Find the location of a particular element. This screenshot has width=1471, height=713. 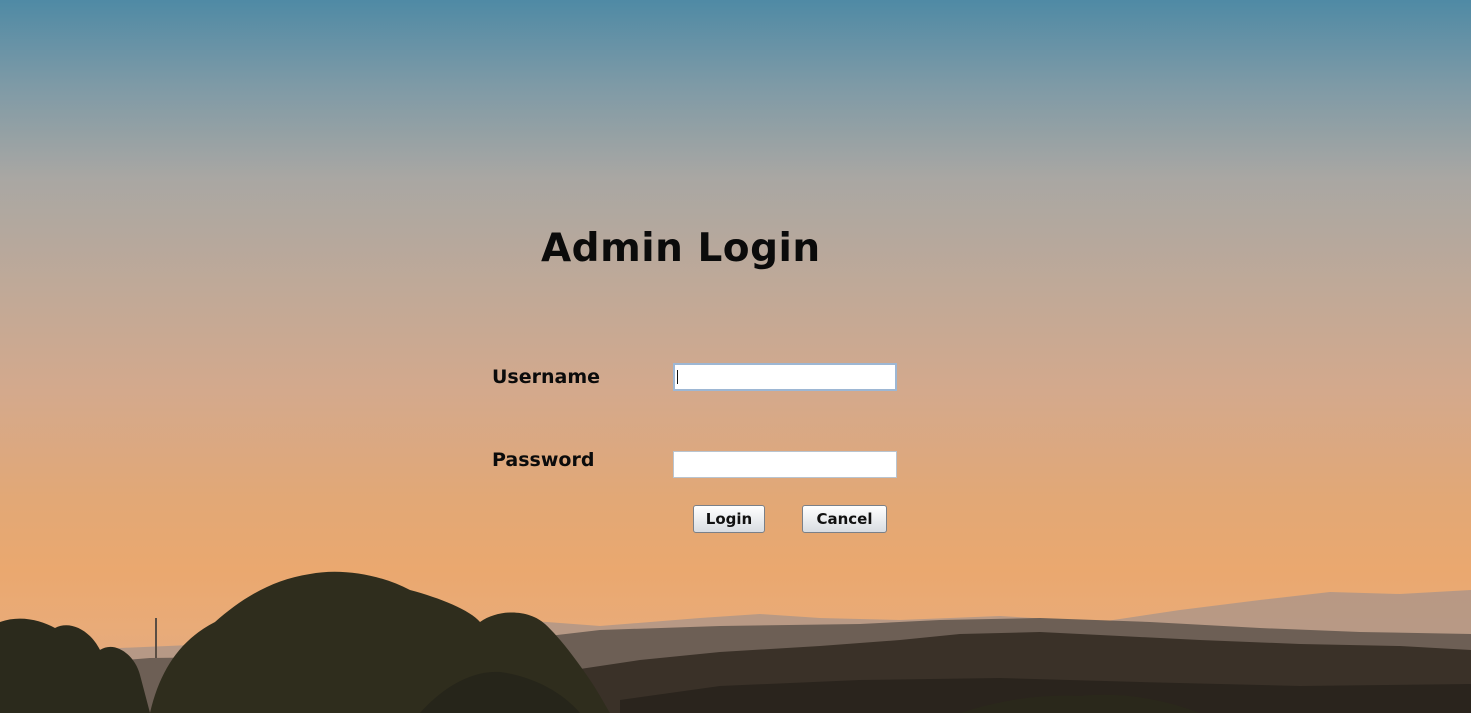

password-input is located at coordinates (785, 464).